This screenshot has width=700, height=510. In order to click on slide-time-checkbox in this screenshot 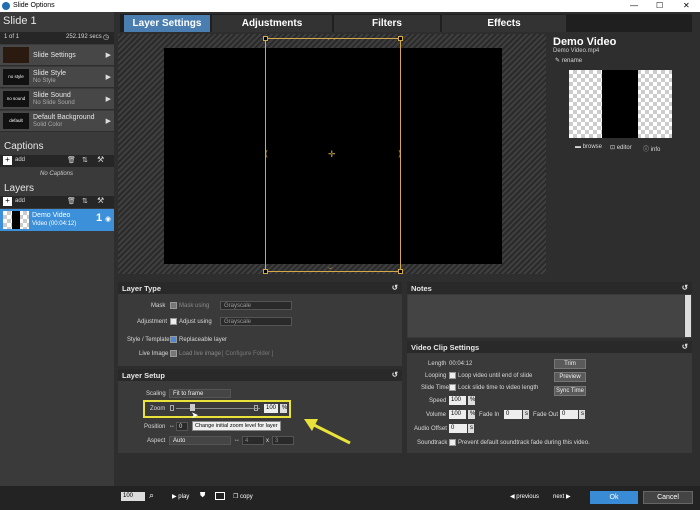, I will do `click(452, 387)`.